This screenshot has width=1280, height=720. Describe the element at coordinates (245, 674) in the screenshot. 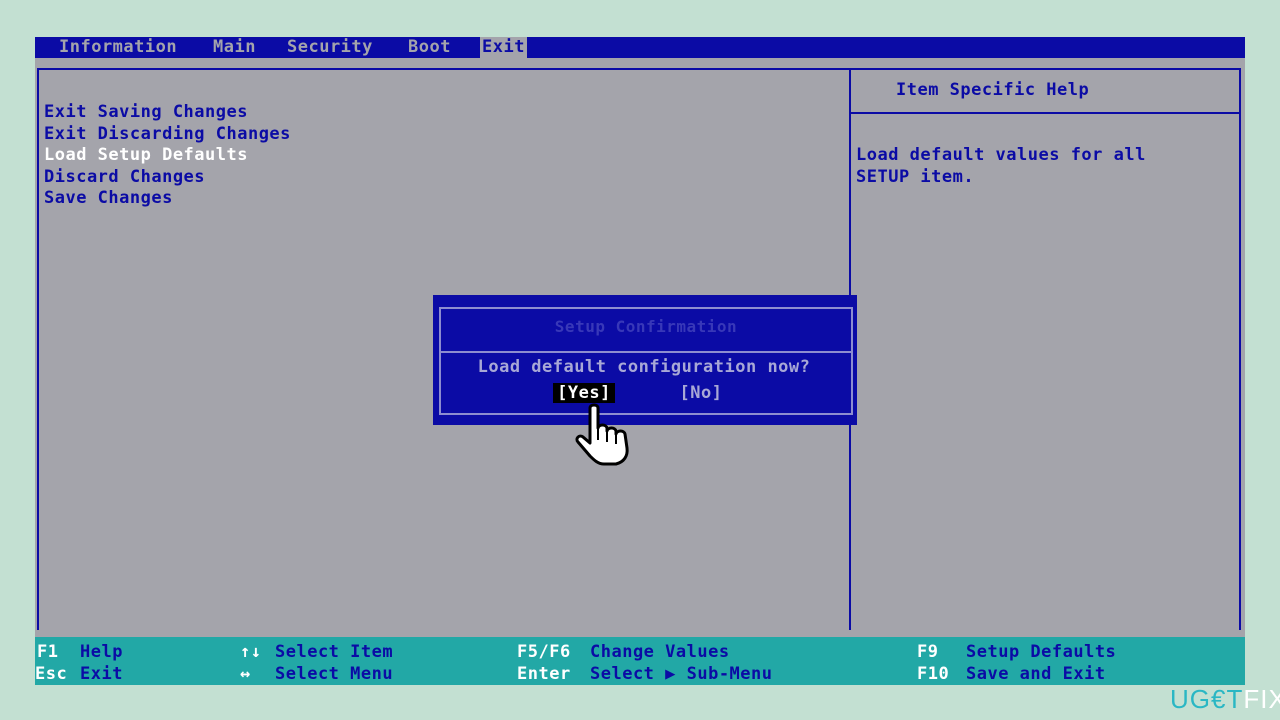

I see `footer-key-leftright: ↔` at that location.